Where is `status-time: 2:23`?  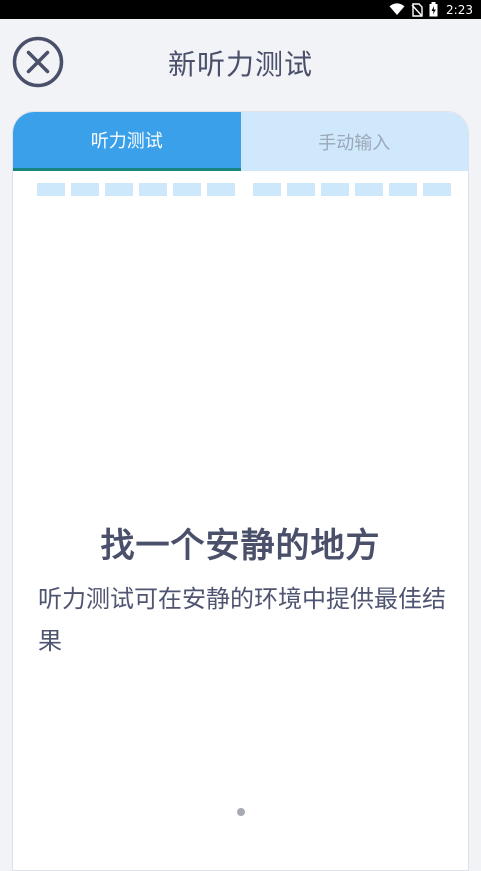 status-time: 2:23 is located at coordinates (459, 9).